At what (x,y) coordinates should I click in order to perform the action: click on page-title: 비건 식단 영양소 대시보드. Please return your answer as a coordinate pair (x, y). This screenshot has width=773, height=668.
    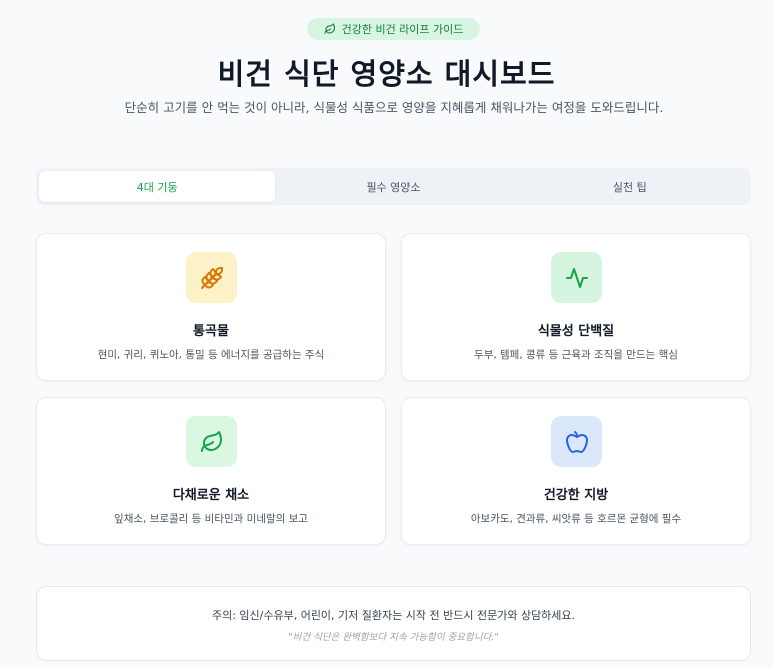
    Looking at the image, I should click on (386, 74).